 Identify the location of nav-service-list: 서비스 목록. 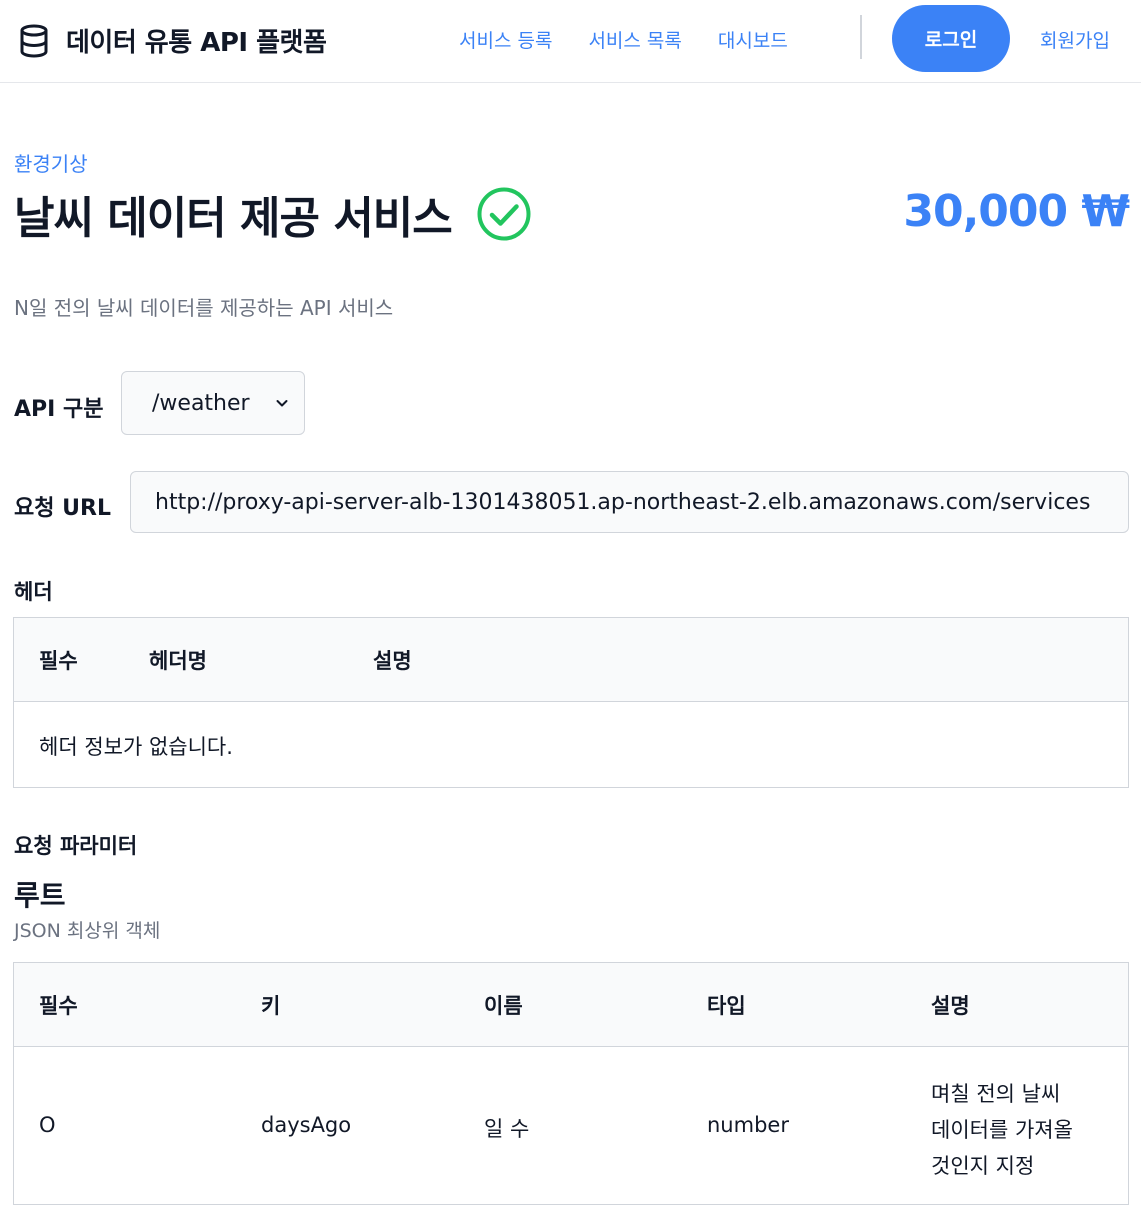
(634, 39).